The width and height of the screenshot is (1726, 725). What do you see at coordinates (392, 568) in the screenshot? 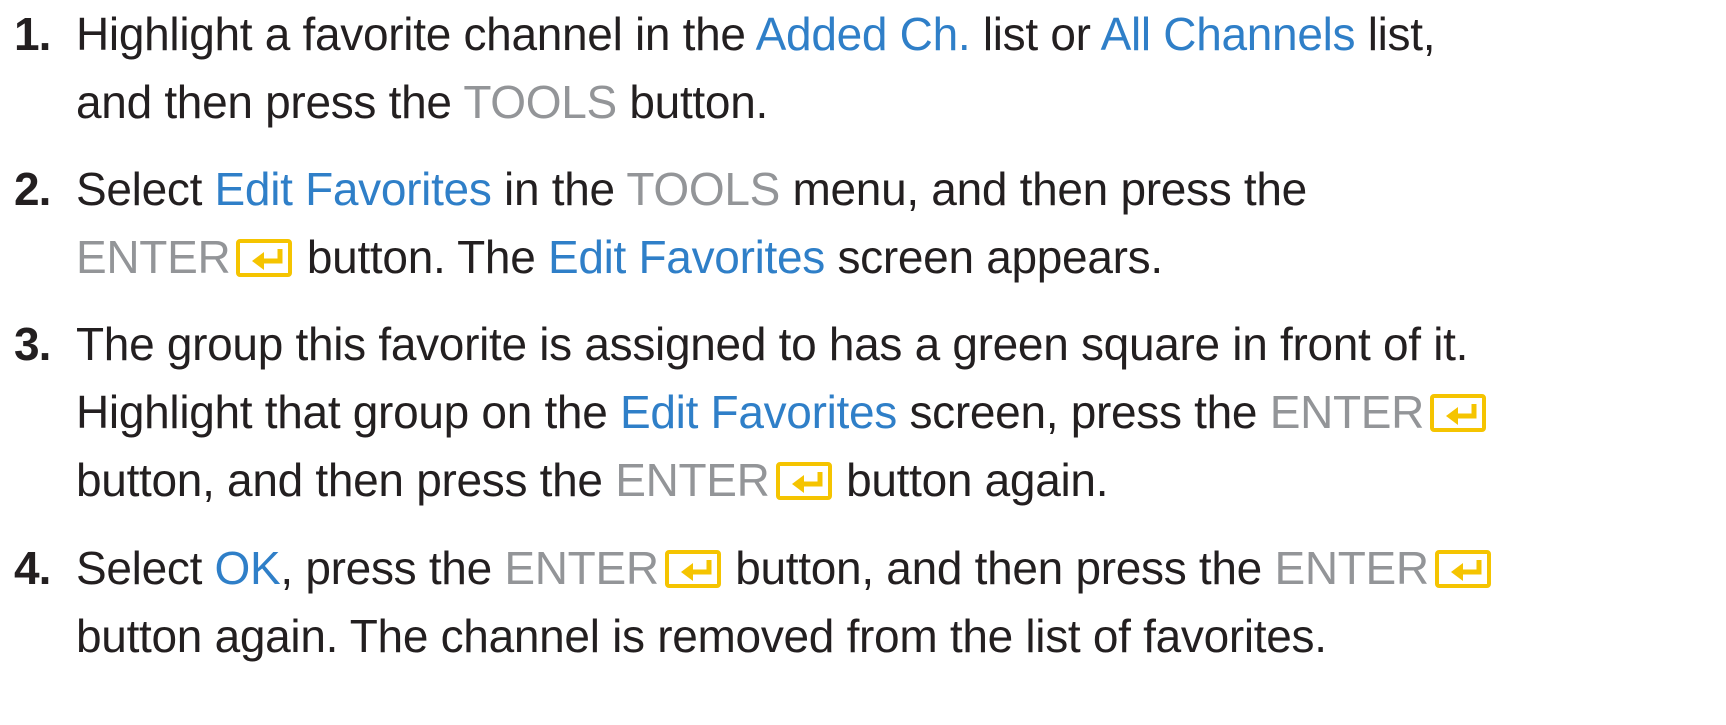
I see `step-text: , press the` at bounding box center [392, 568].